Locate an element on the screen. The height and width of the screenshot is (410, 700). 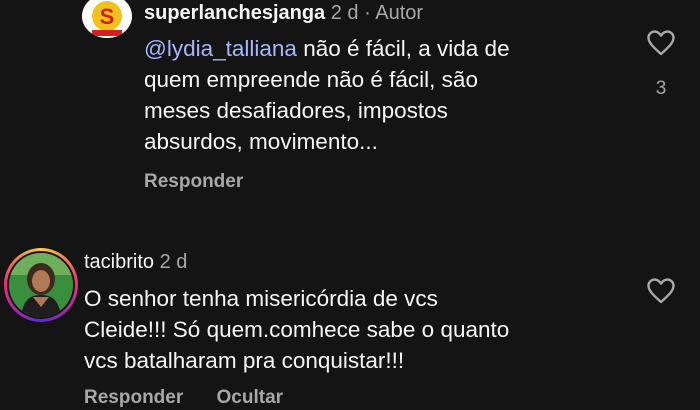
comment-line: vcs batalharam pra conquistar!!! is located at coordinates (244, 360).